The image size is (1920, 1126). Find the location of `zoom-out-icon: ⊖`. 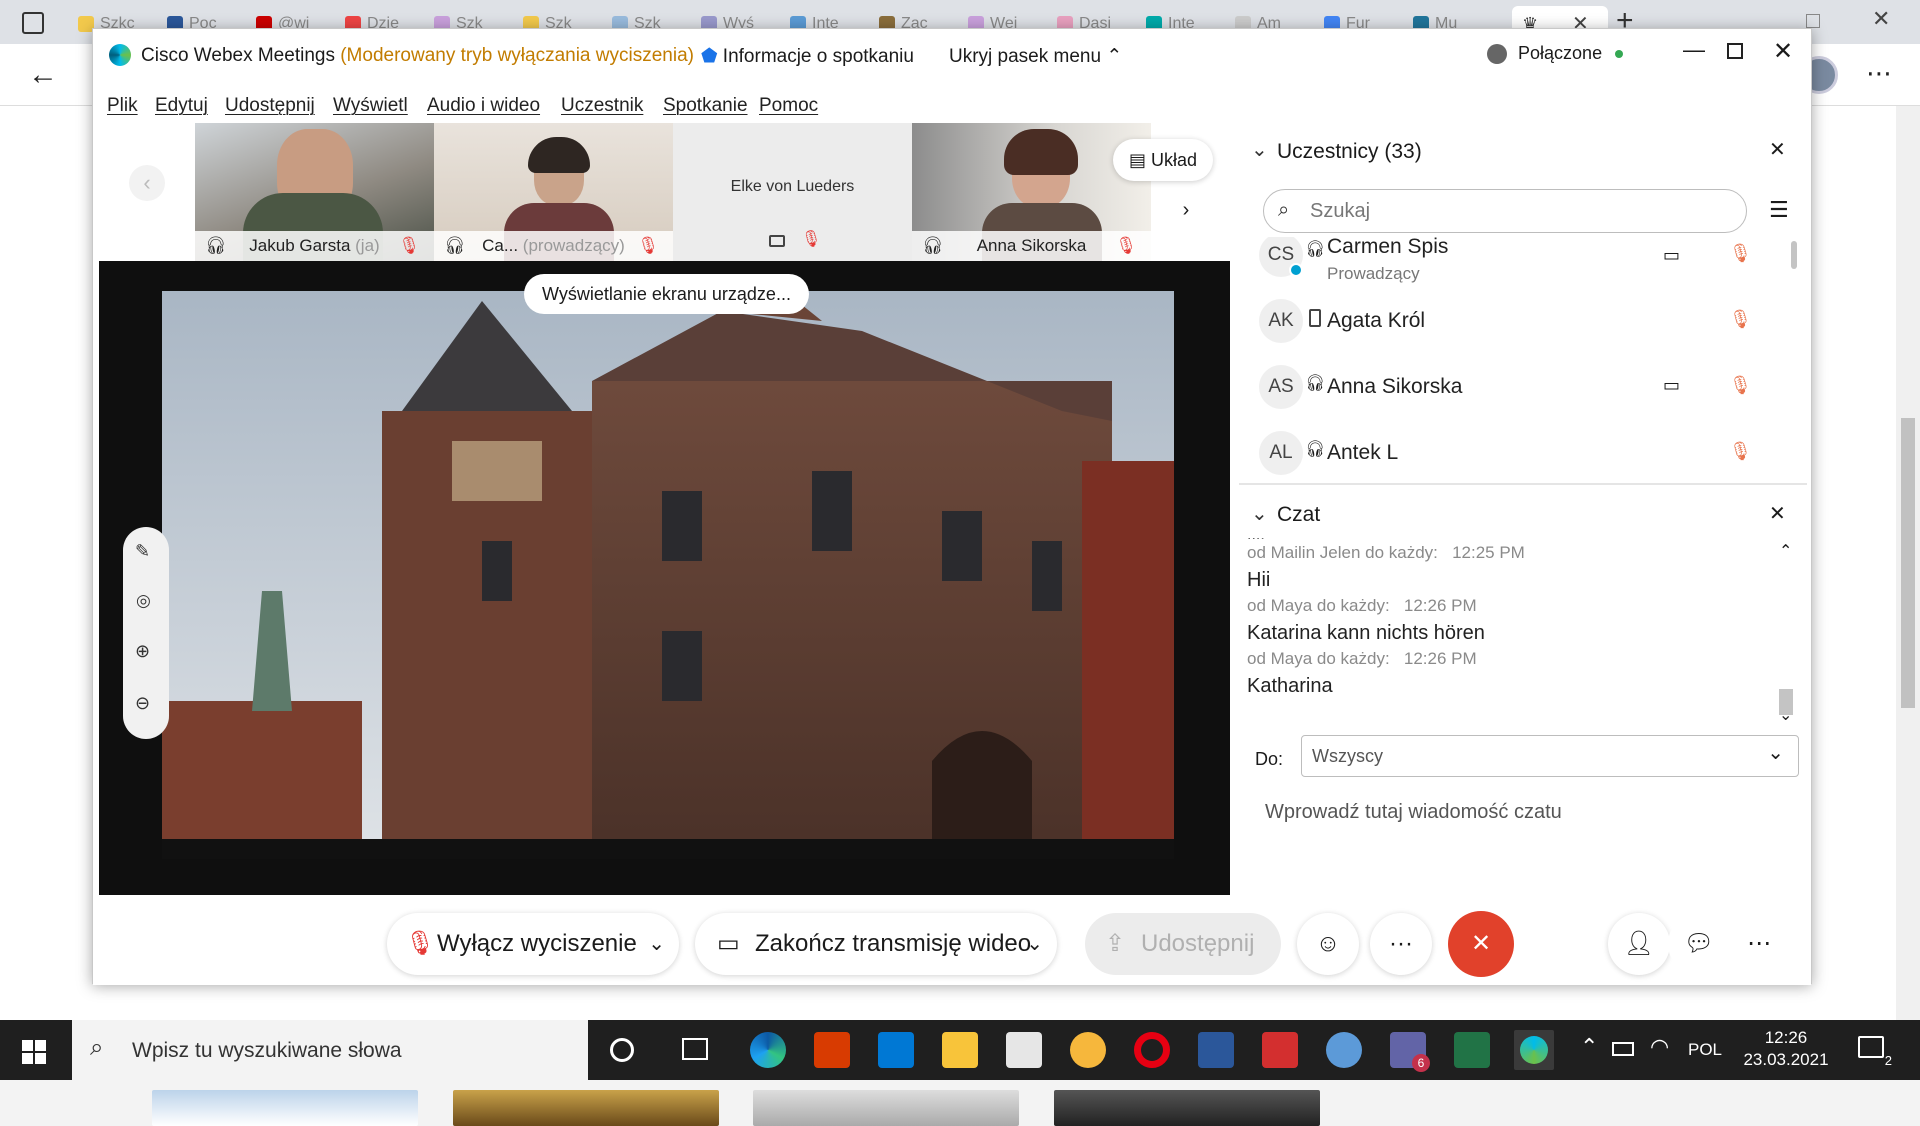

zoom-out-icon: ⊖ is located at coordinates (142, 703).